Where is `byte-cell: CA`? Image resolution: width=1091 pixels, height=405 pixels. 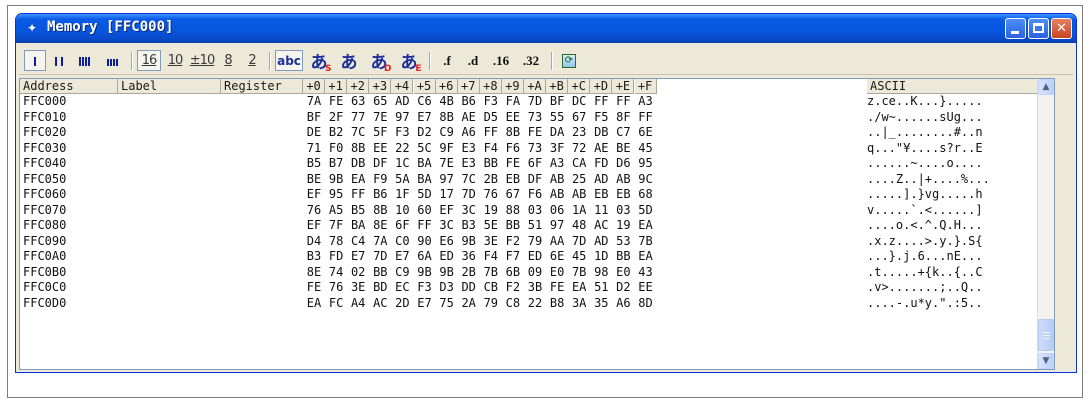
byte-cell: CA is located at coordinates (579, 163).